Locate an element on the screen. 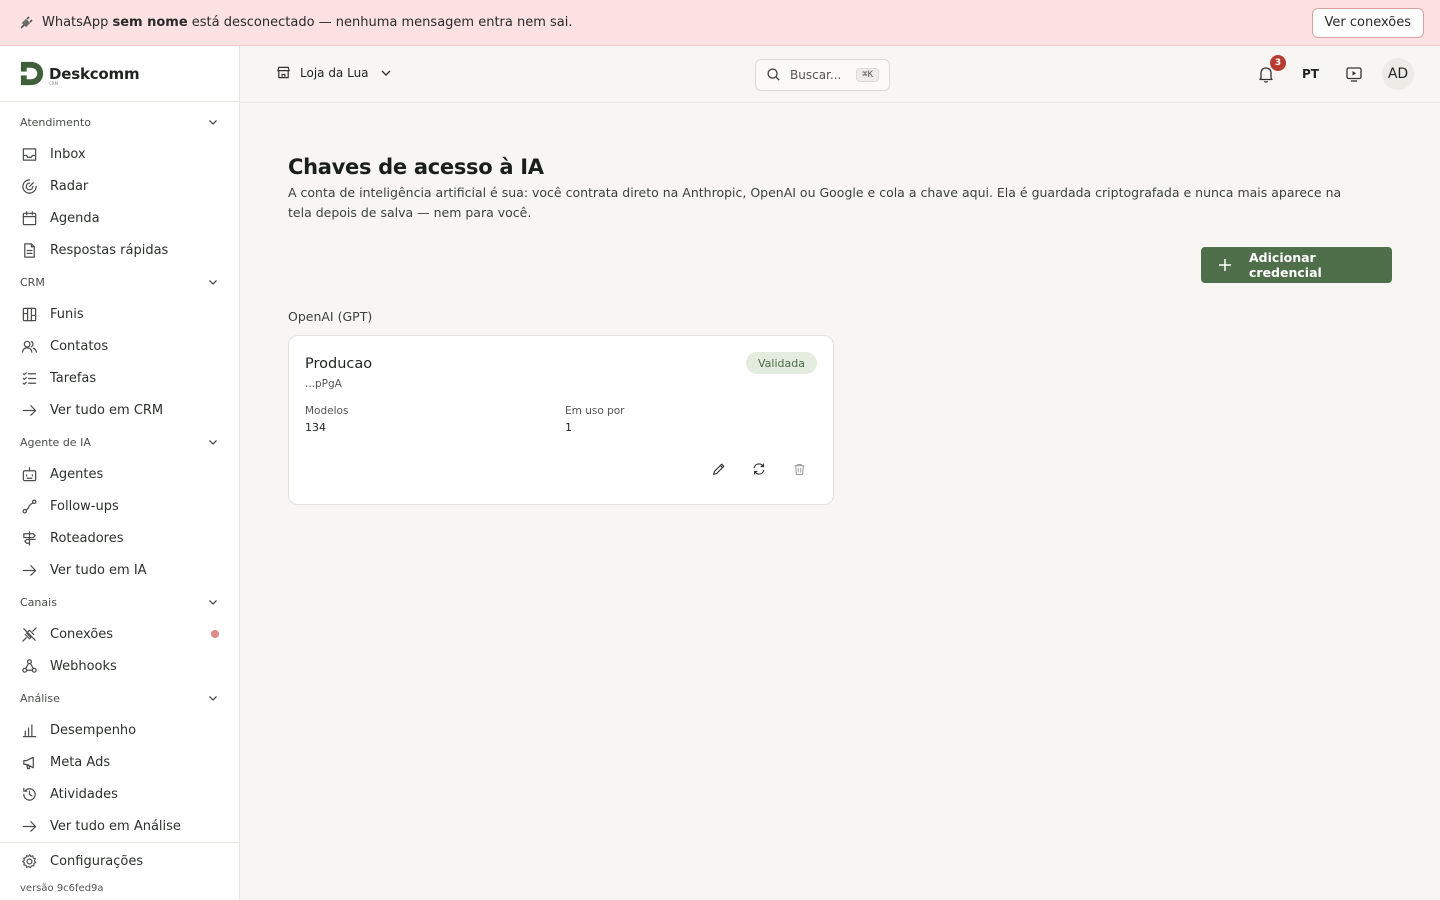 The image size is (1440, 900). sidebar-item-label: Radar is located at coordinates (69, 186).